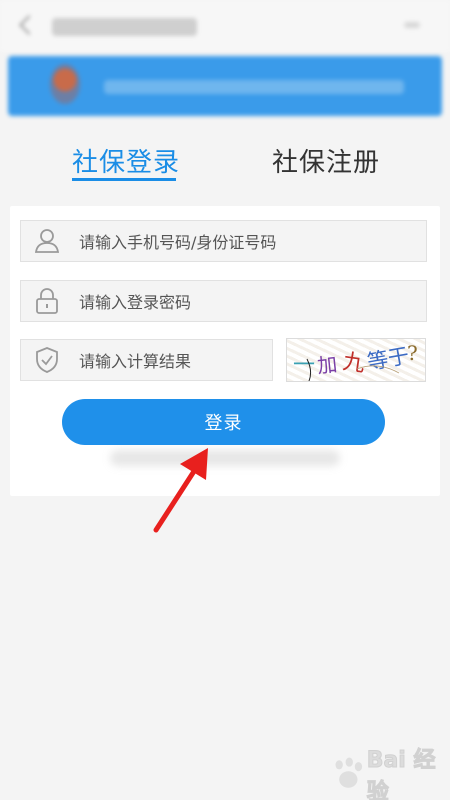 Image resolution: width=450 pixels, height=800 pixels. I want to click on header-banner, so click(225, 86).